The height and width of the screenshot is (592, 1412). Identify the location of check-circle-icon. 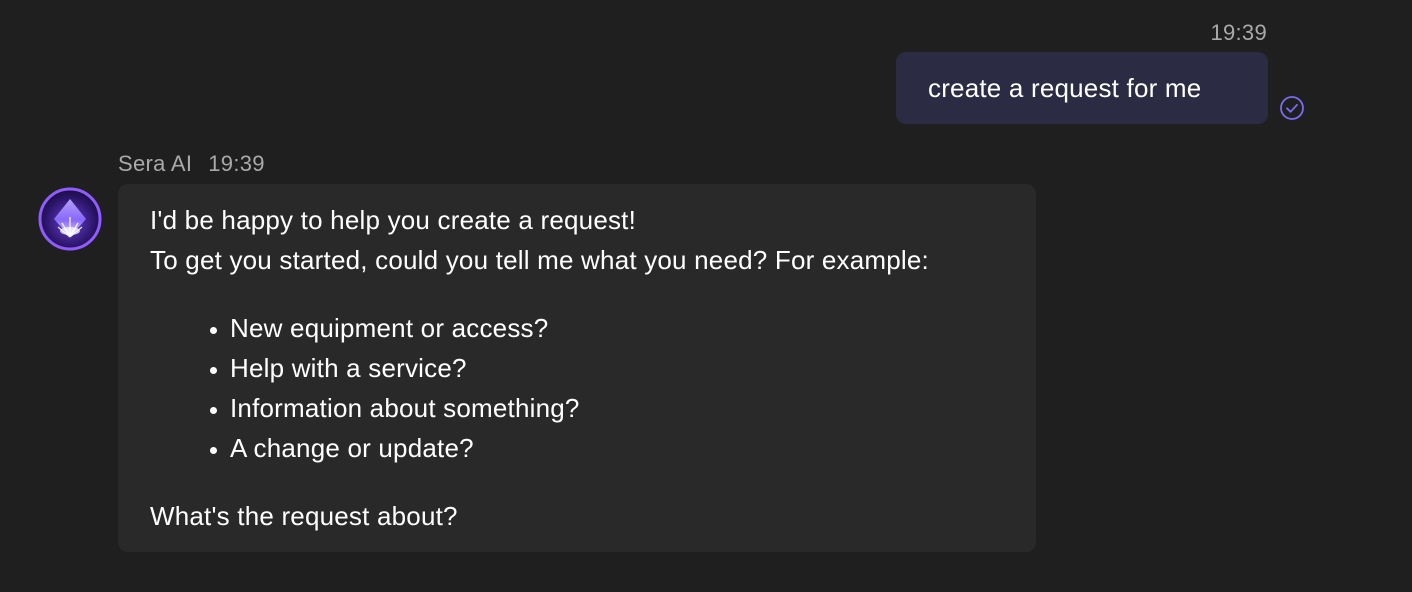
(1292, 108).